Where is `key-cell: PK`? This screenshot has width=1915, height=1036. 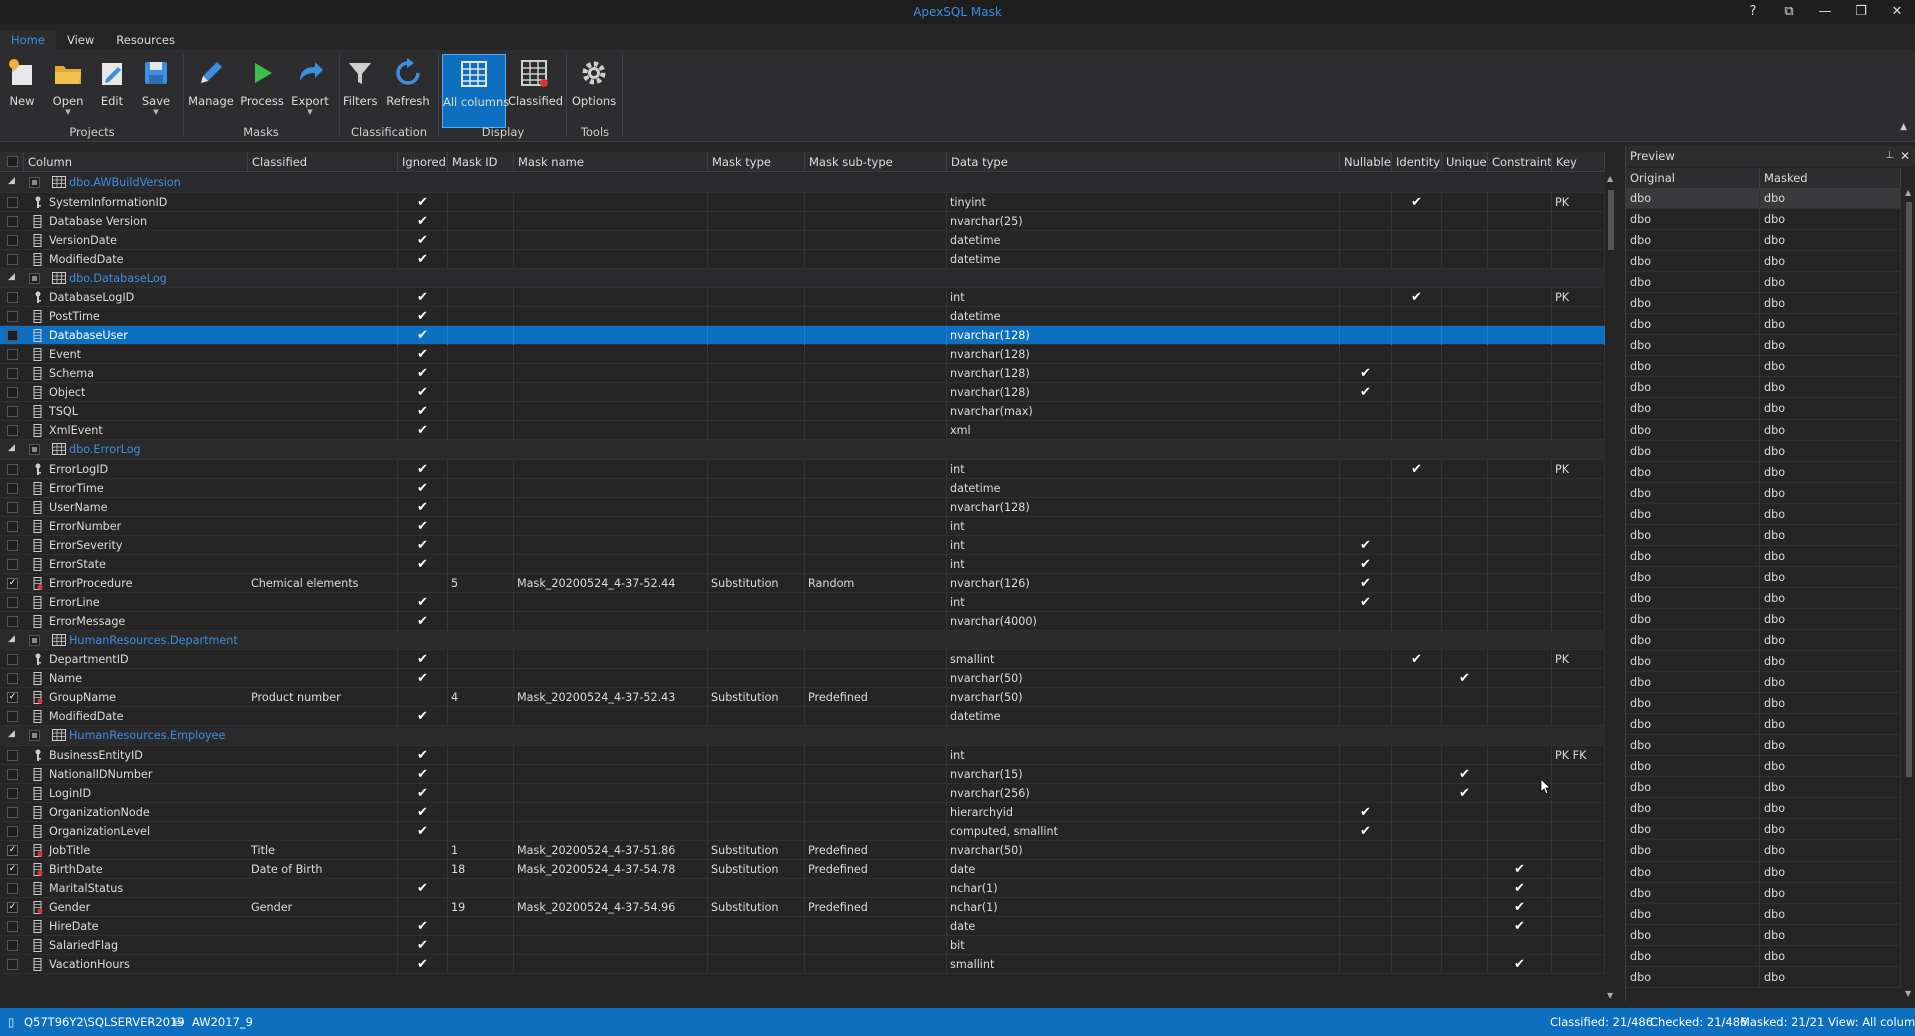 key-cell: PK is located at coordinates (1578, 469).